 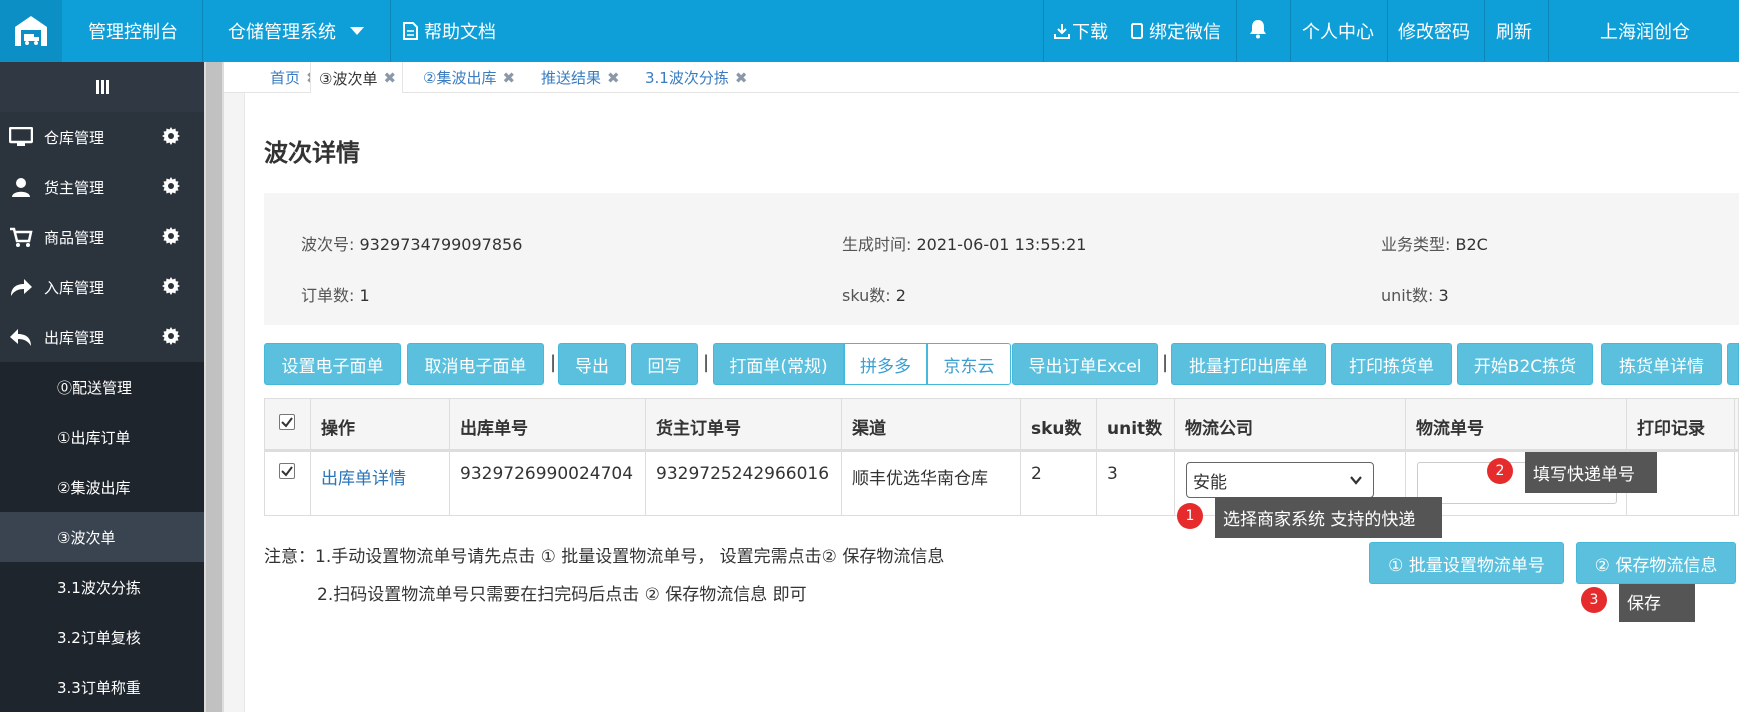 I want to click on batch-print-button: 批量打印出库单, so click(x=1248, y=364).